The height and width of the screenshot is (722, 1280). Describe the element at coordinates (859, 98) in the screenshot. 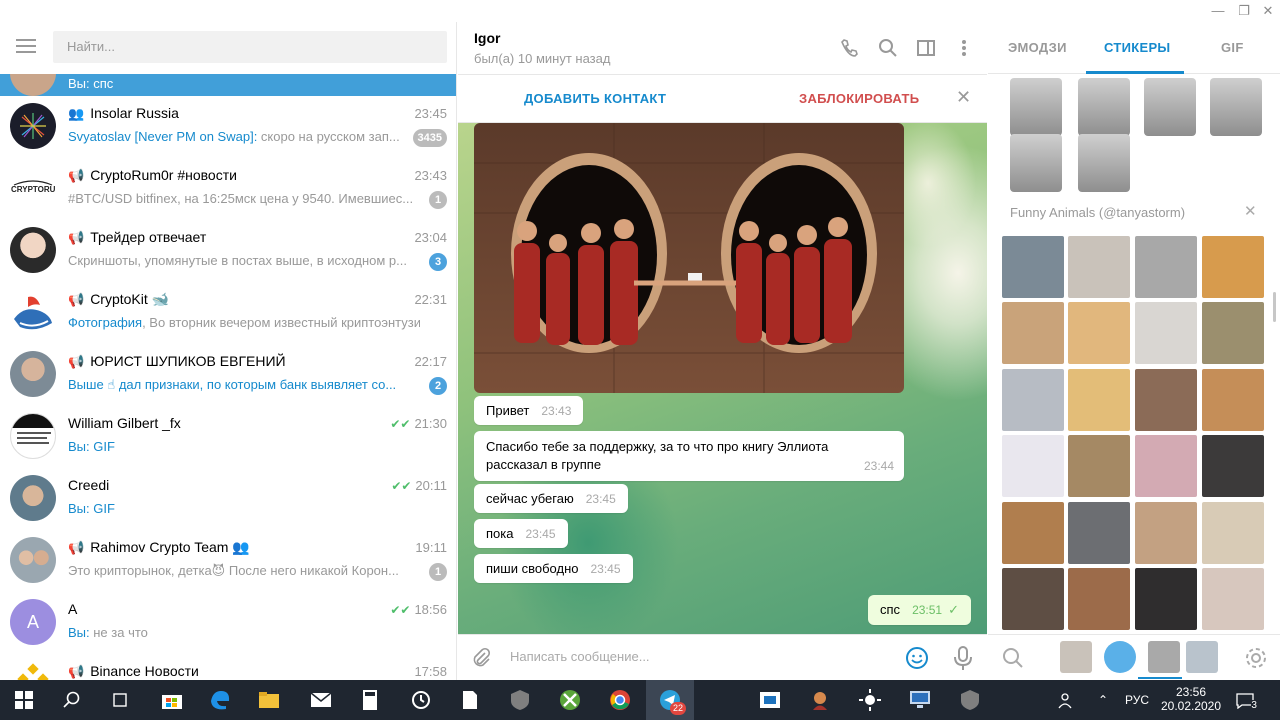

I see `block-button: ЗАБЛОКИРОВАТЬ` at that location.